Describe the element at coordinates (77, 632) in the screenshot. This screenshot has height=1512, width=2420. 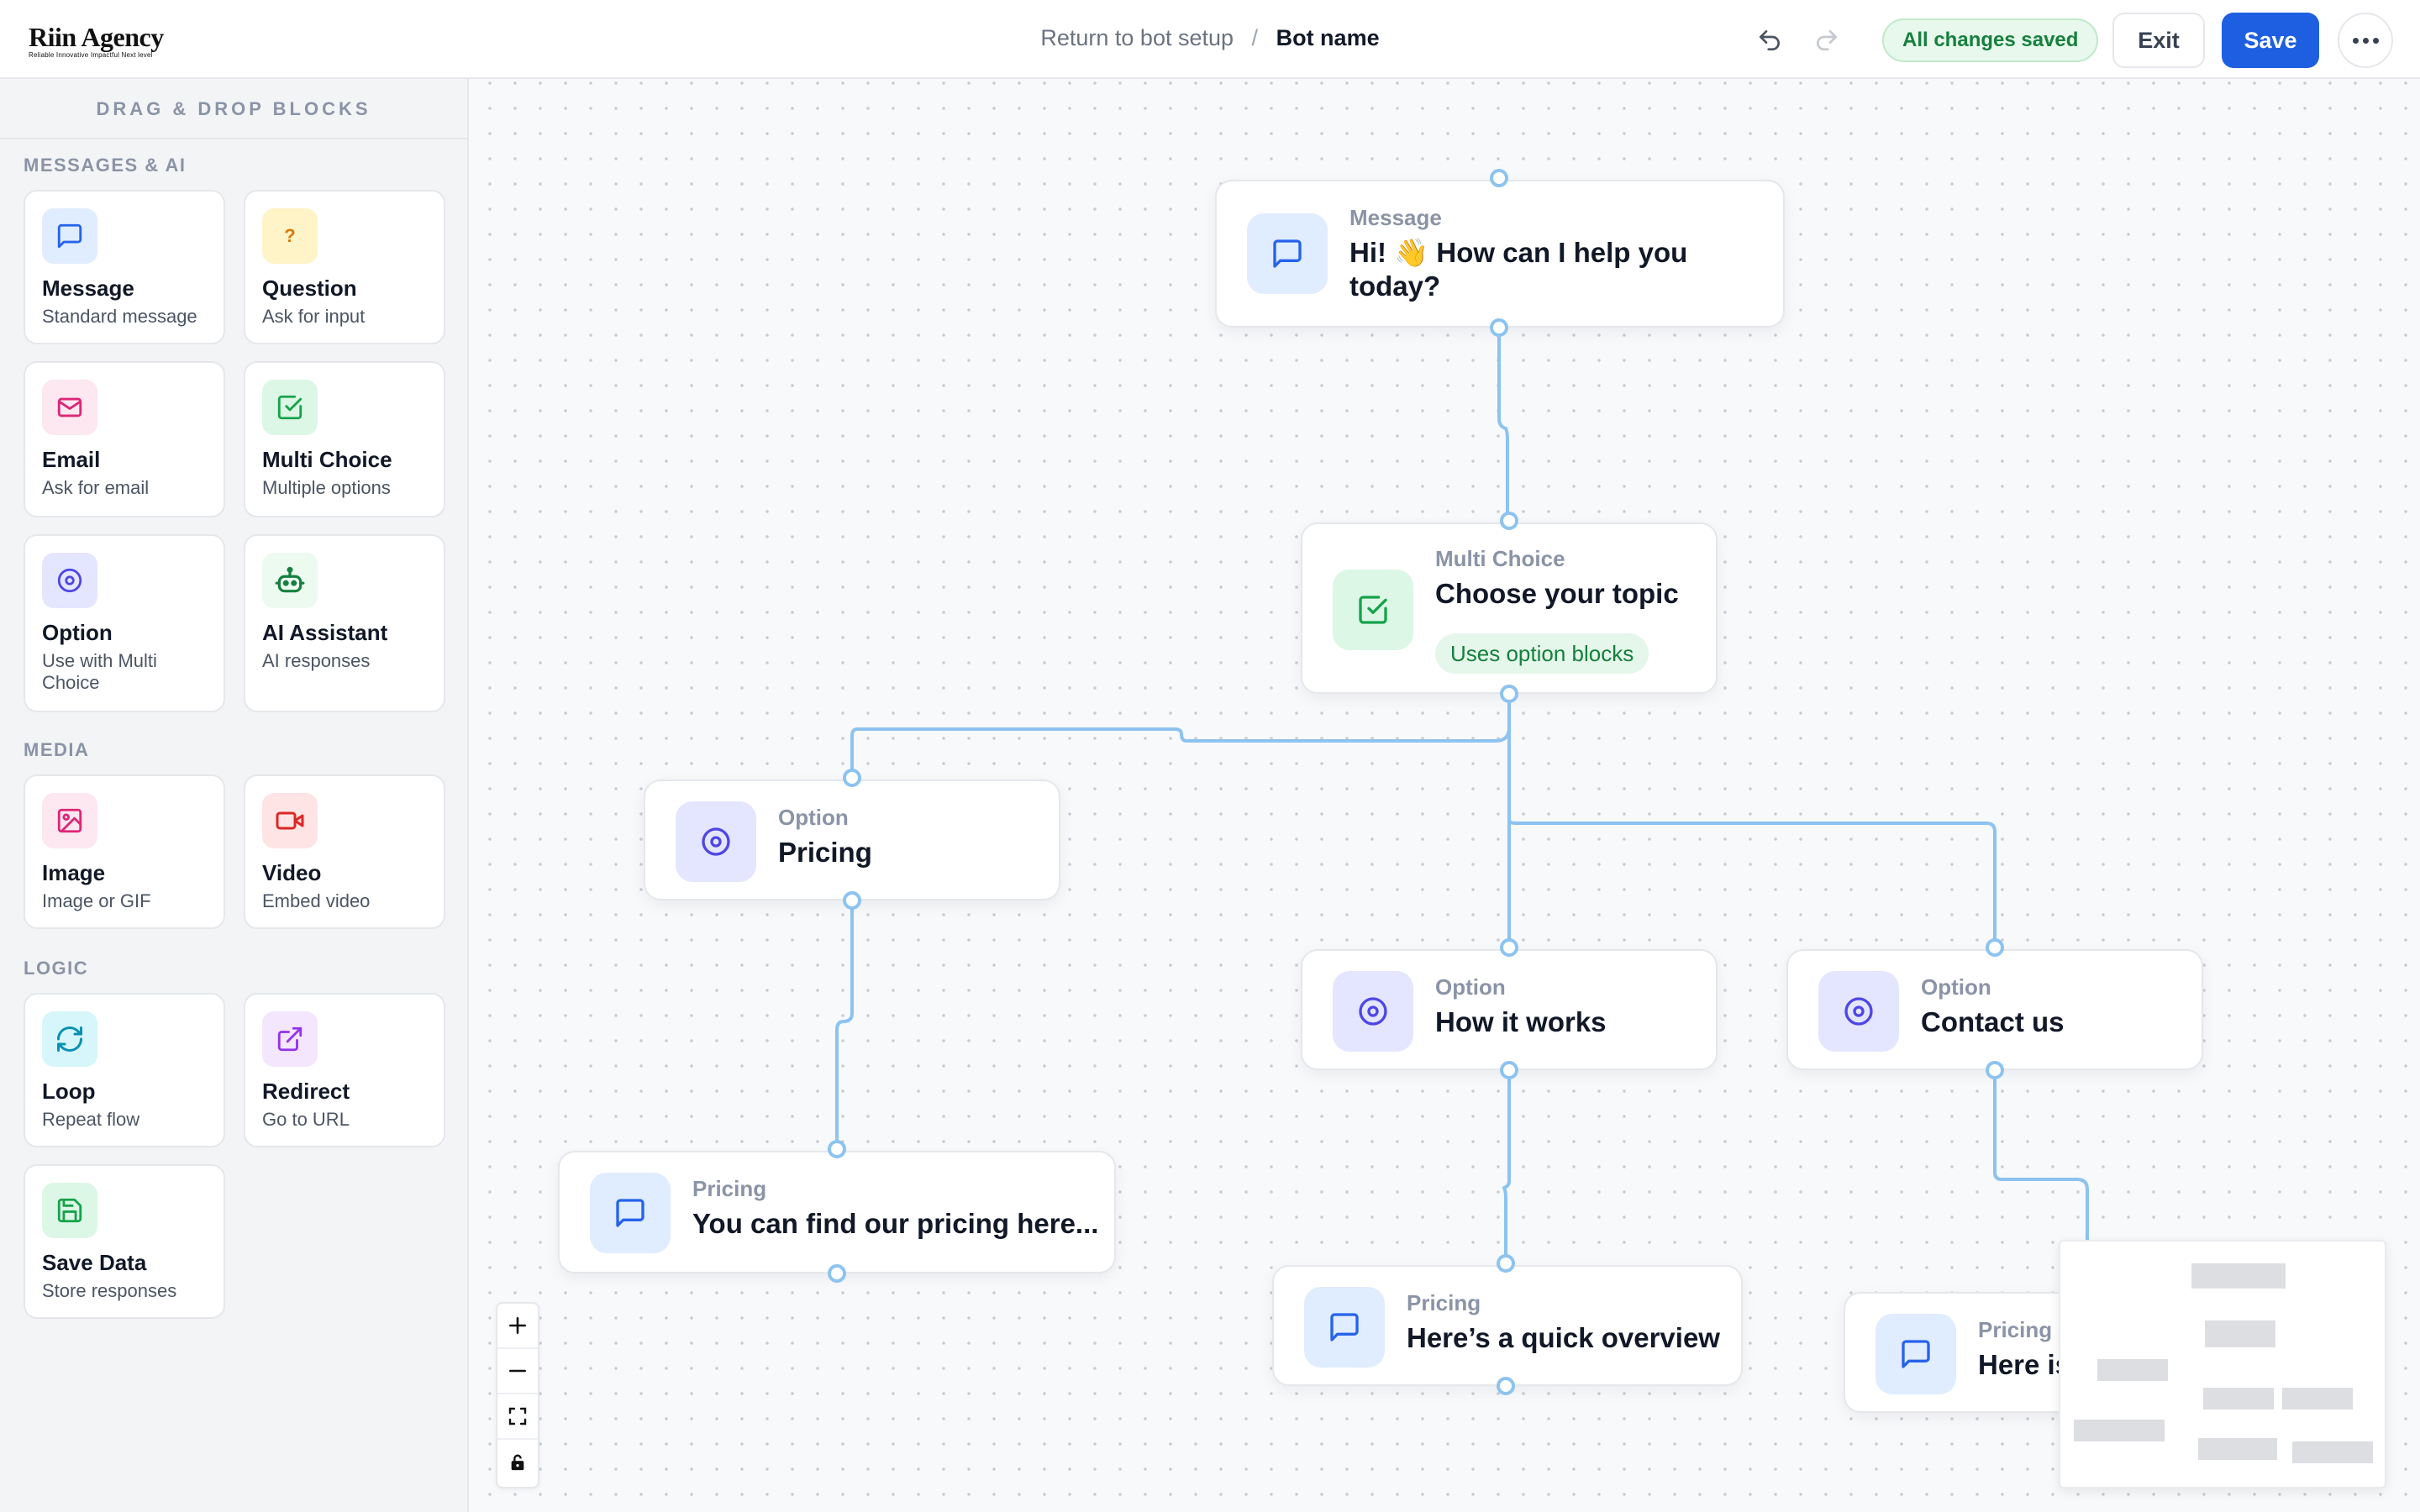
I see `block-title: Option` at that location.